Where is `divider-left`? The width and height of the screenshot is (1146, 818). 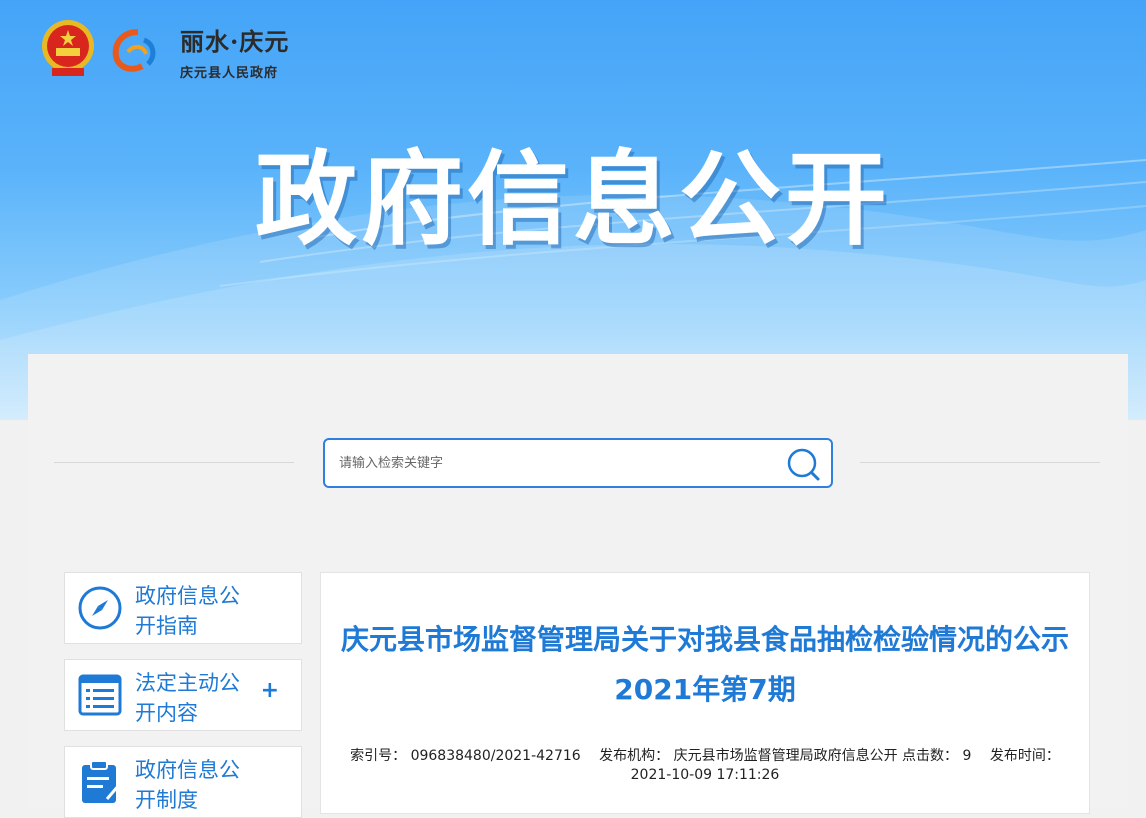
divider-left is located at coordinates (174, 462).